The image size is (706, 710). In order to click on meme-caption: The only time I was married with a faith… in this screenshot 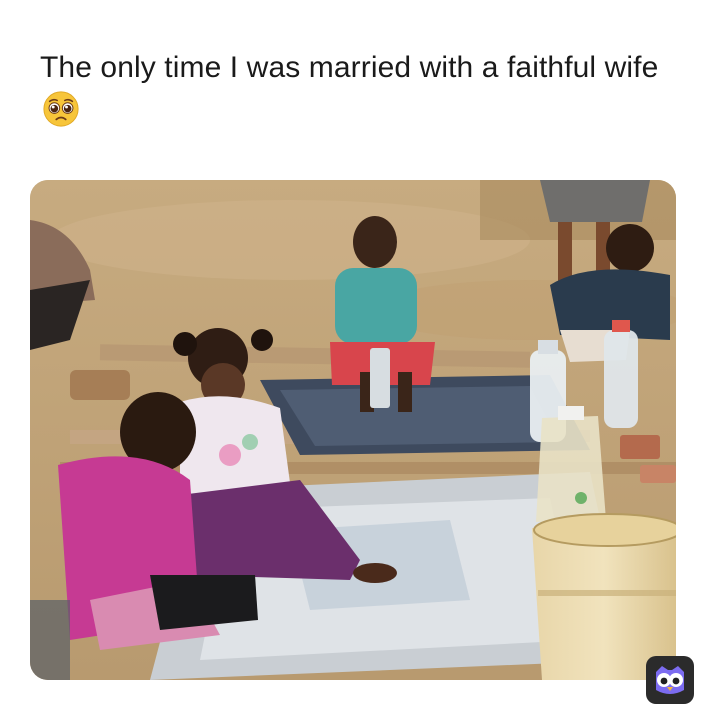, I will do `click(350, 90)`.